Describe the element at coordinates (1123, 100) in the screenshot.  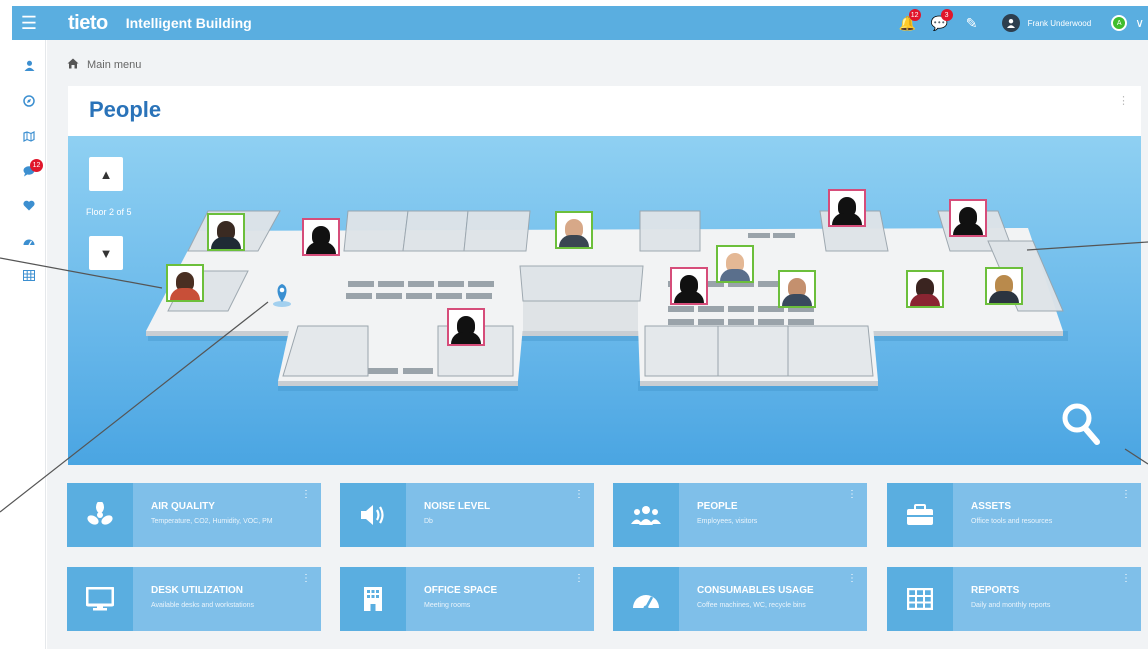
I see `panel-more-icon: ⋮` at that location.